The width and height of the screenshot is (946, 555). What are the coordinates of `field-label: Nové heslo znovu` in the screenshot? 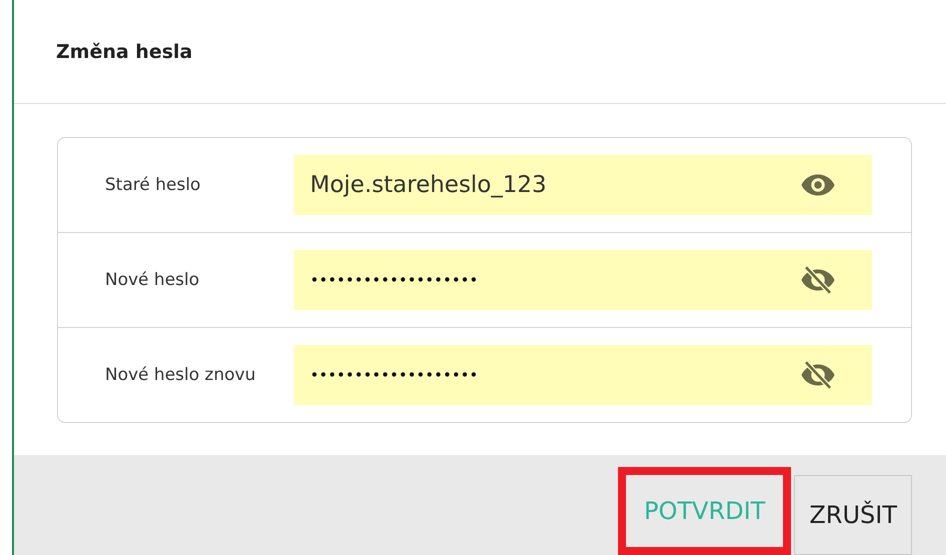 It's located at (180, 375).